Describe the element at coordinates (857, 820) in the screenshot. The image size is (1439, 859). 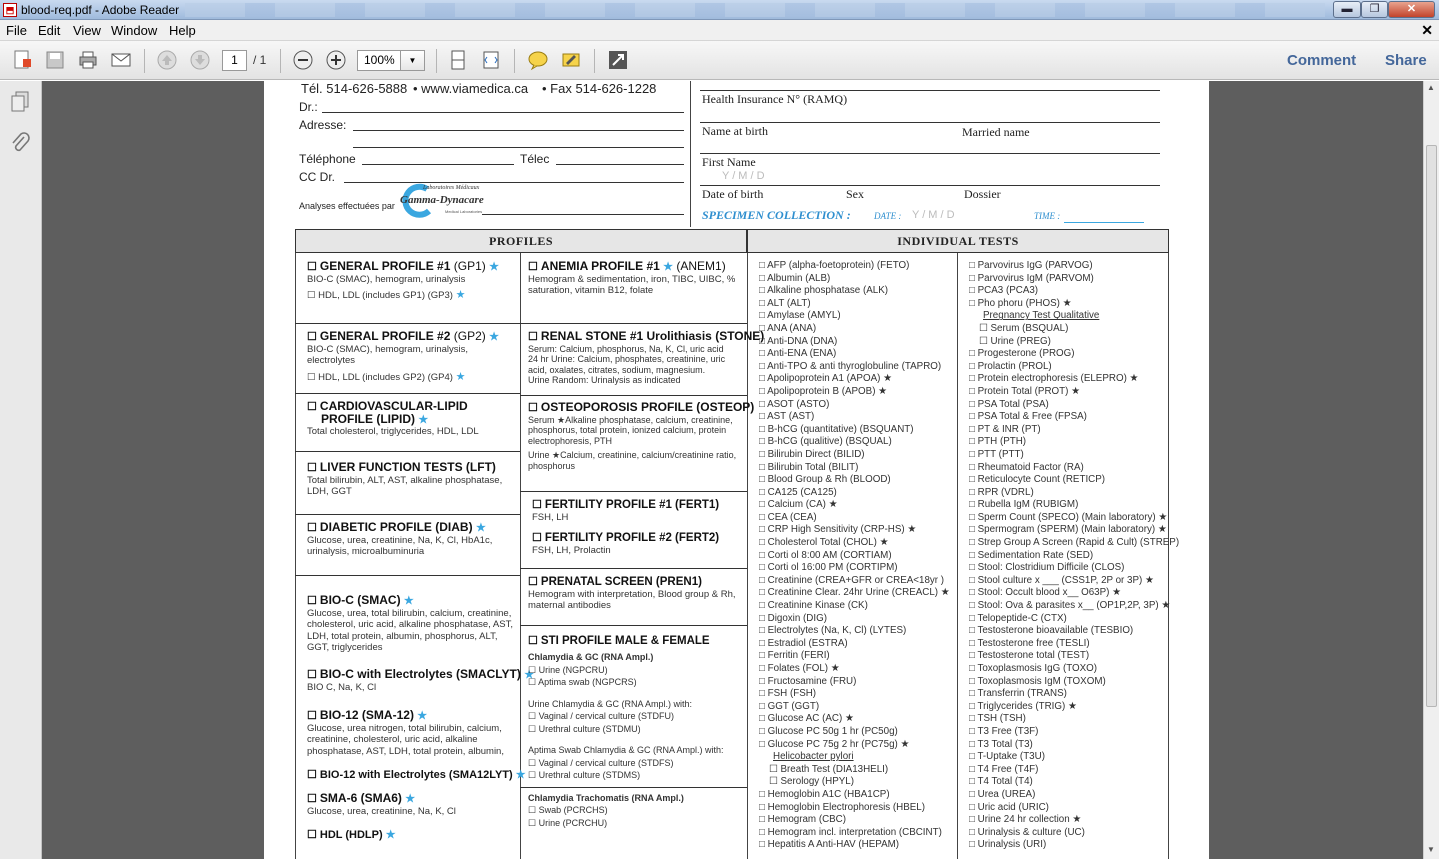
I see `test-item: □ Hemogram (CBC)` at that location.